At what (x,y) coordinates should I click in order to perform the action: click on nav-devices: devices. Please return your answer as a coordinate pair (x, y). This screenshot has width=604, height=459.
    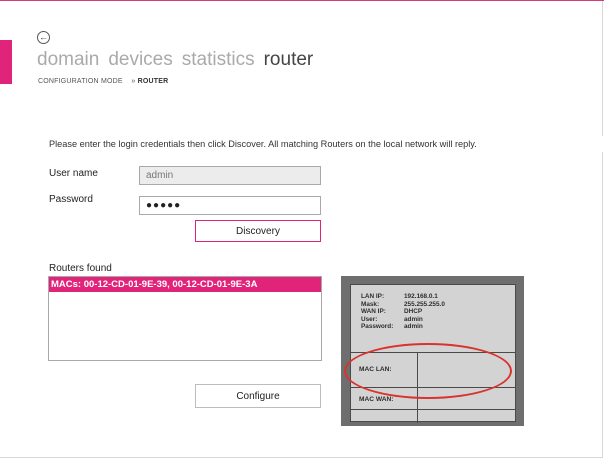
    Looking at the image, I should click on (140, 60).